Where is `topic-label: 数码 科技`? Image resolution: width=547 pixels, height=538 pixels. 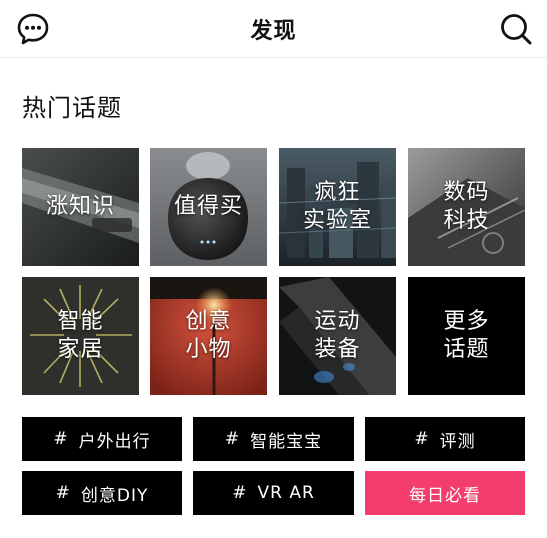
topic-label: 数码 科技 is located at coordinates (466, 206).